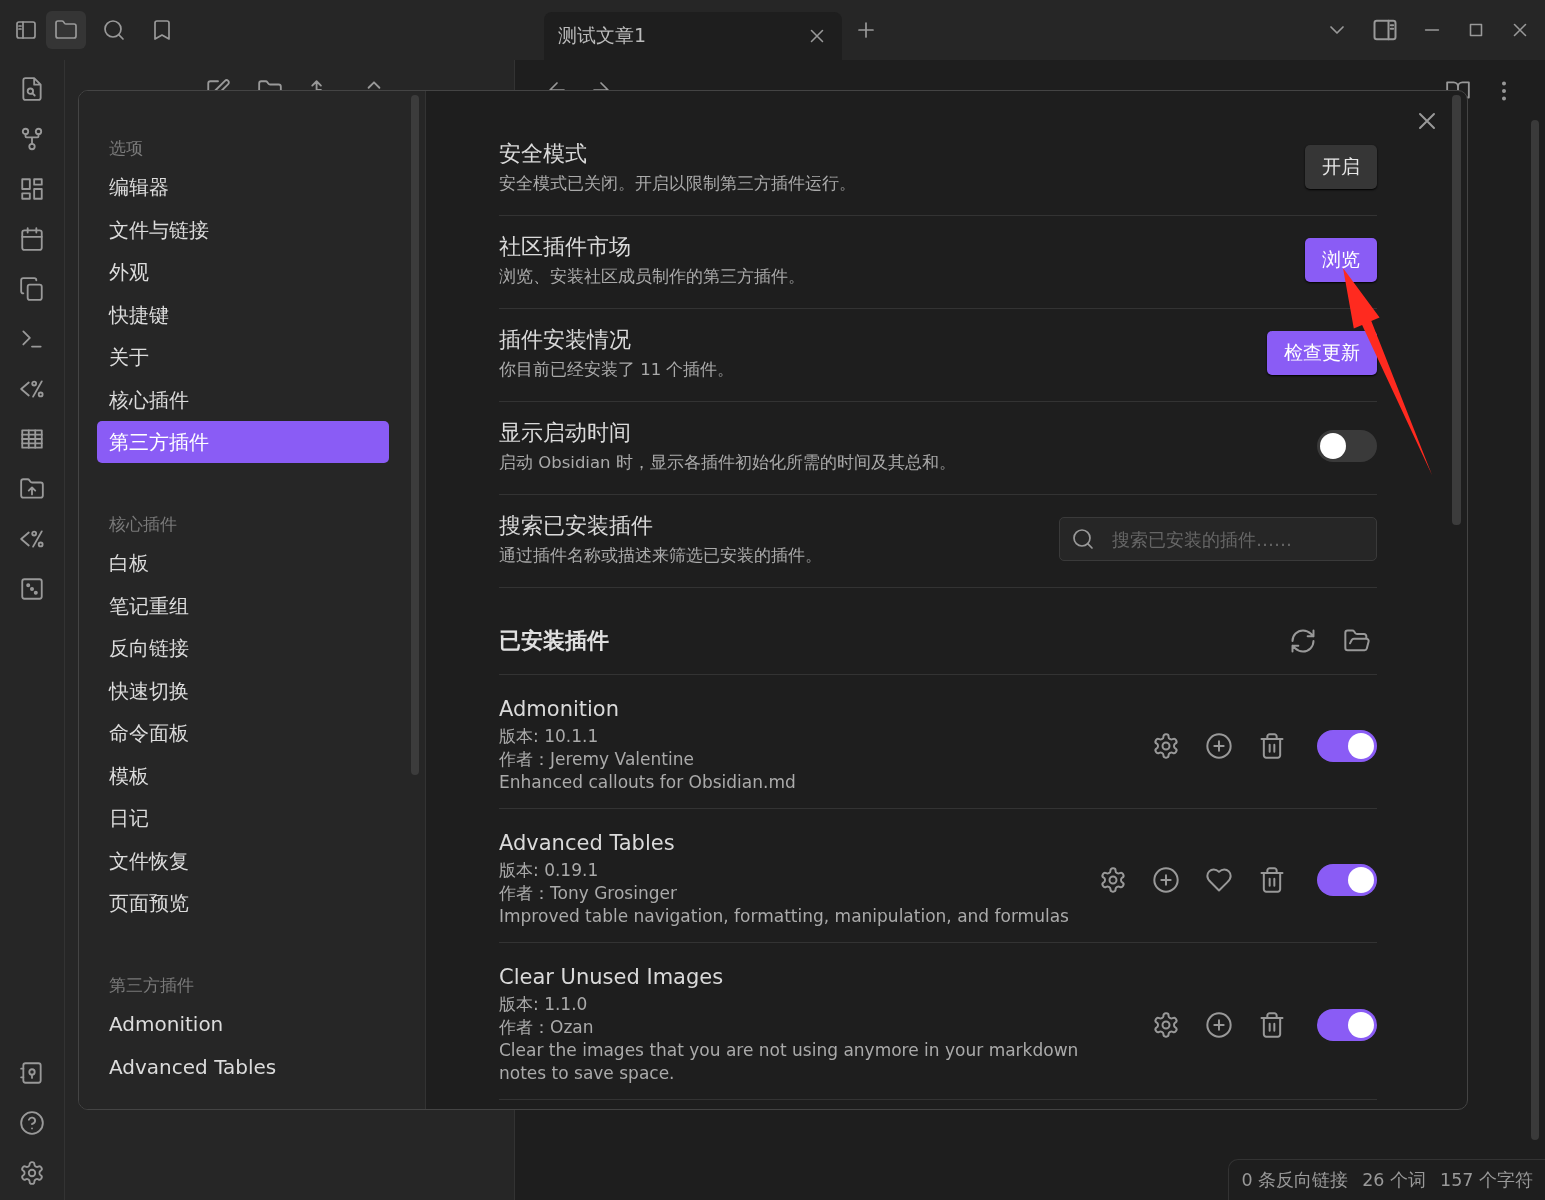 This screenshot has height=1200, width=1545. I want to click on action-button: 开启, so click(1341, 167).